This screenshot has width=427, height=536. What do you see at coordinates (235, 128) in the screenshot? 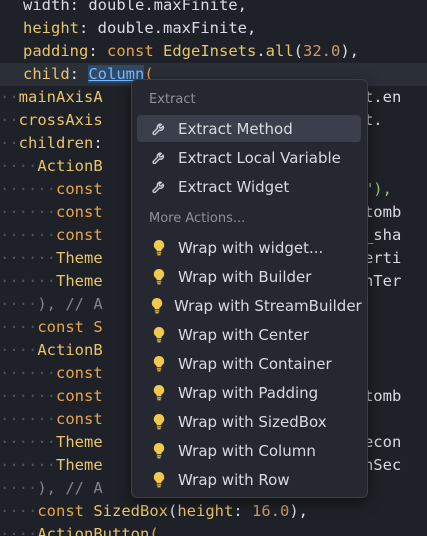
I see `menu-item-label: Extract Method` at bounding box center [235, 128].